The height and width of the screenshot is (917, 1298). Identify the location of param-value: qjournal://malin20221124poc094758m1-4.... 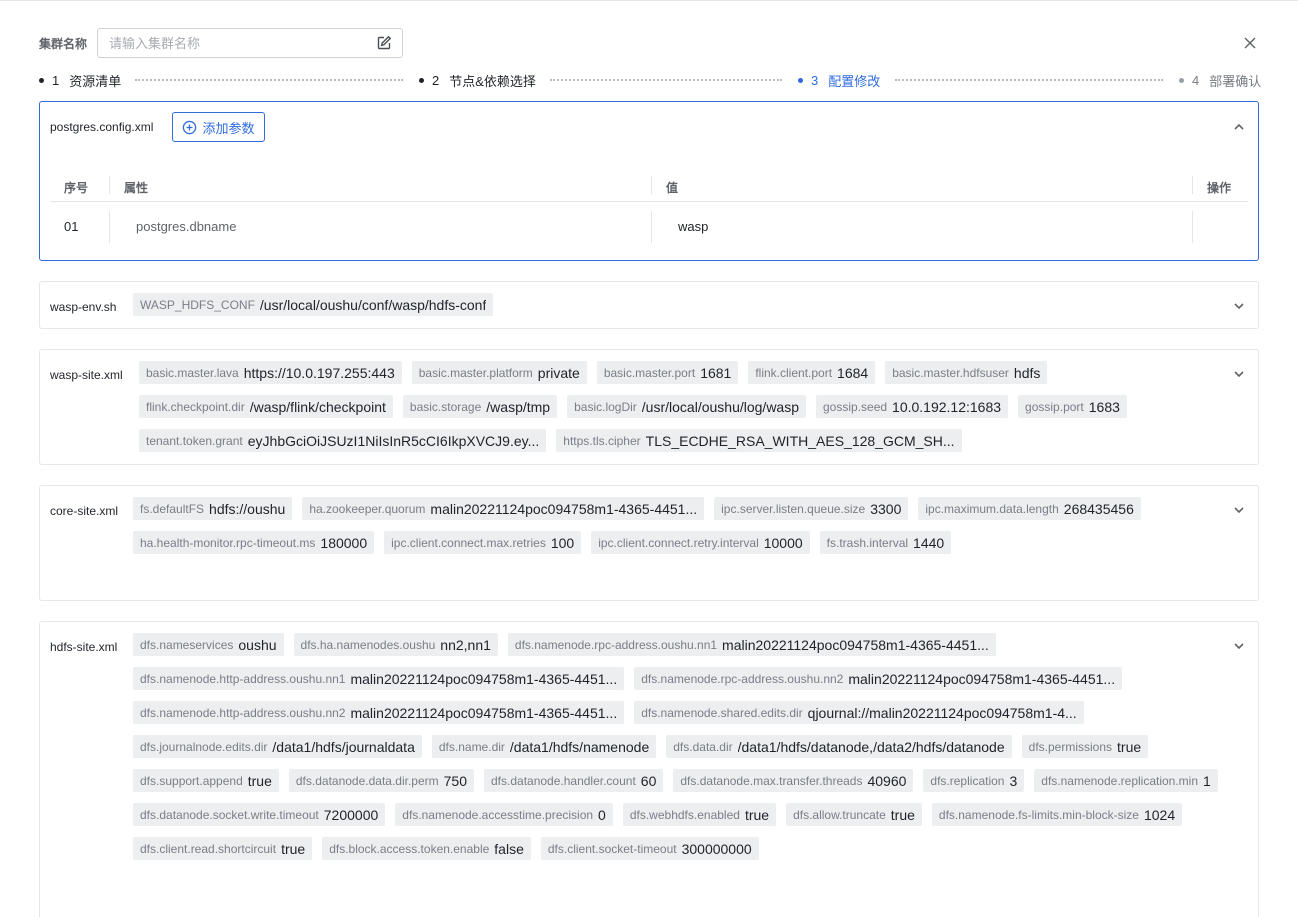
(942, 712).